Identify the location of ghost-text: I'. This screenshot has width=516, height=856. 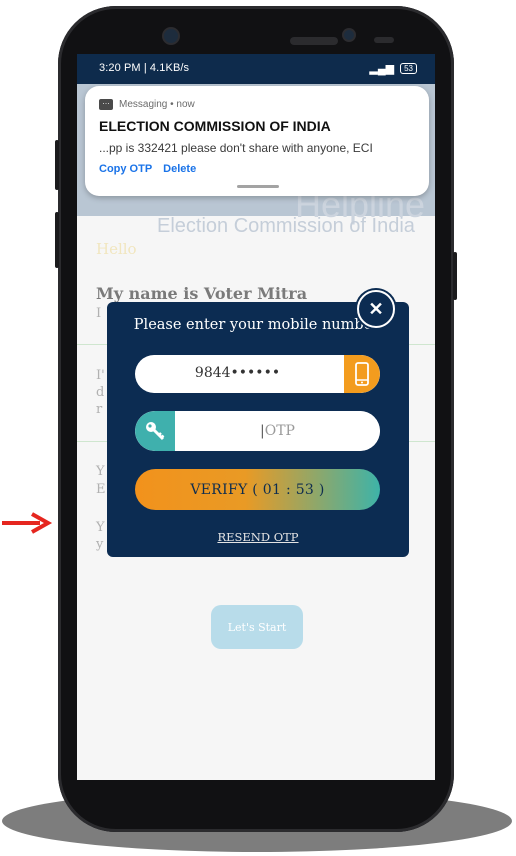
(100, 375).